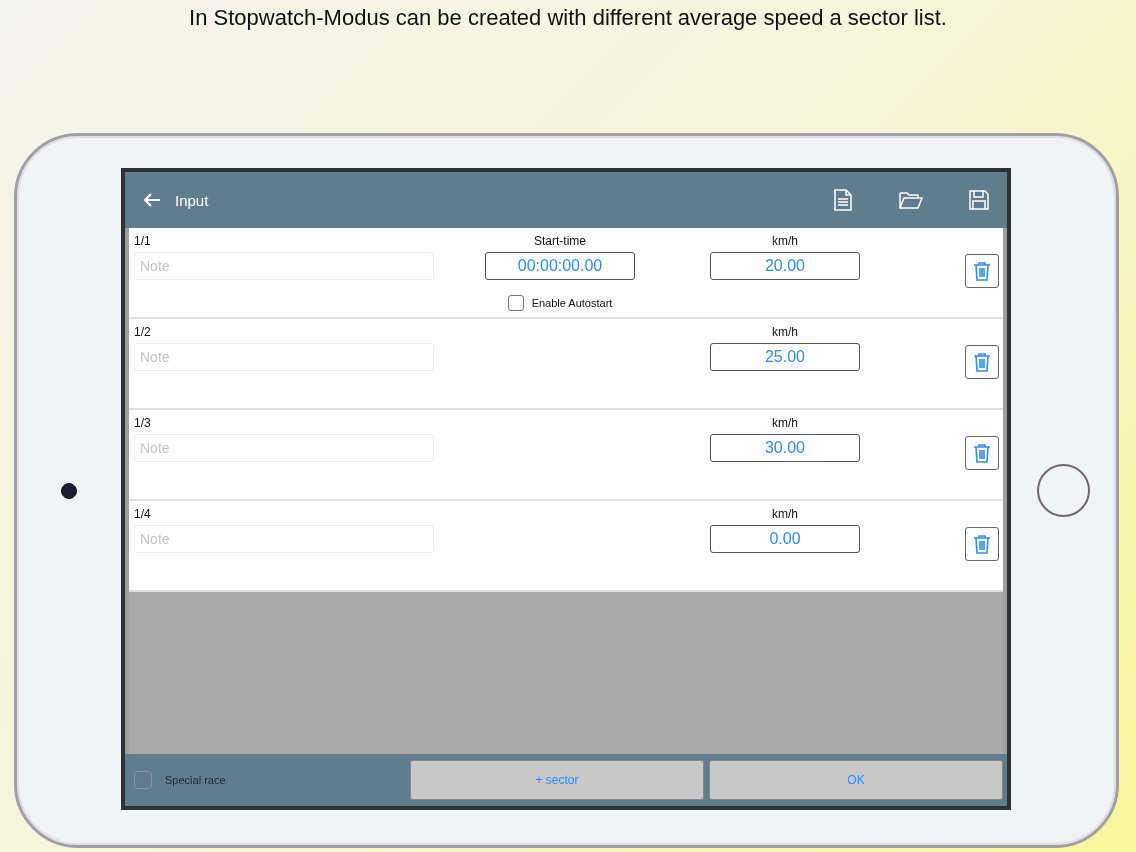 Image resolution: width=1136 pixels, height=852 pixels. I want to click on back-button, so click(152, 200).